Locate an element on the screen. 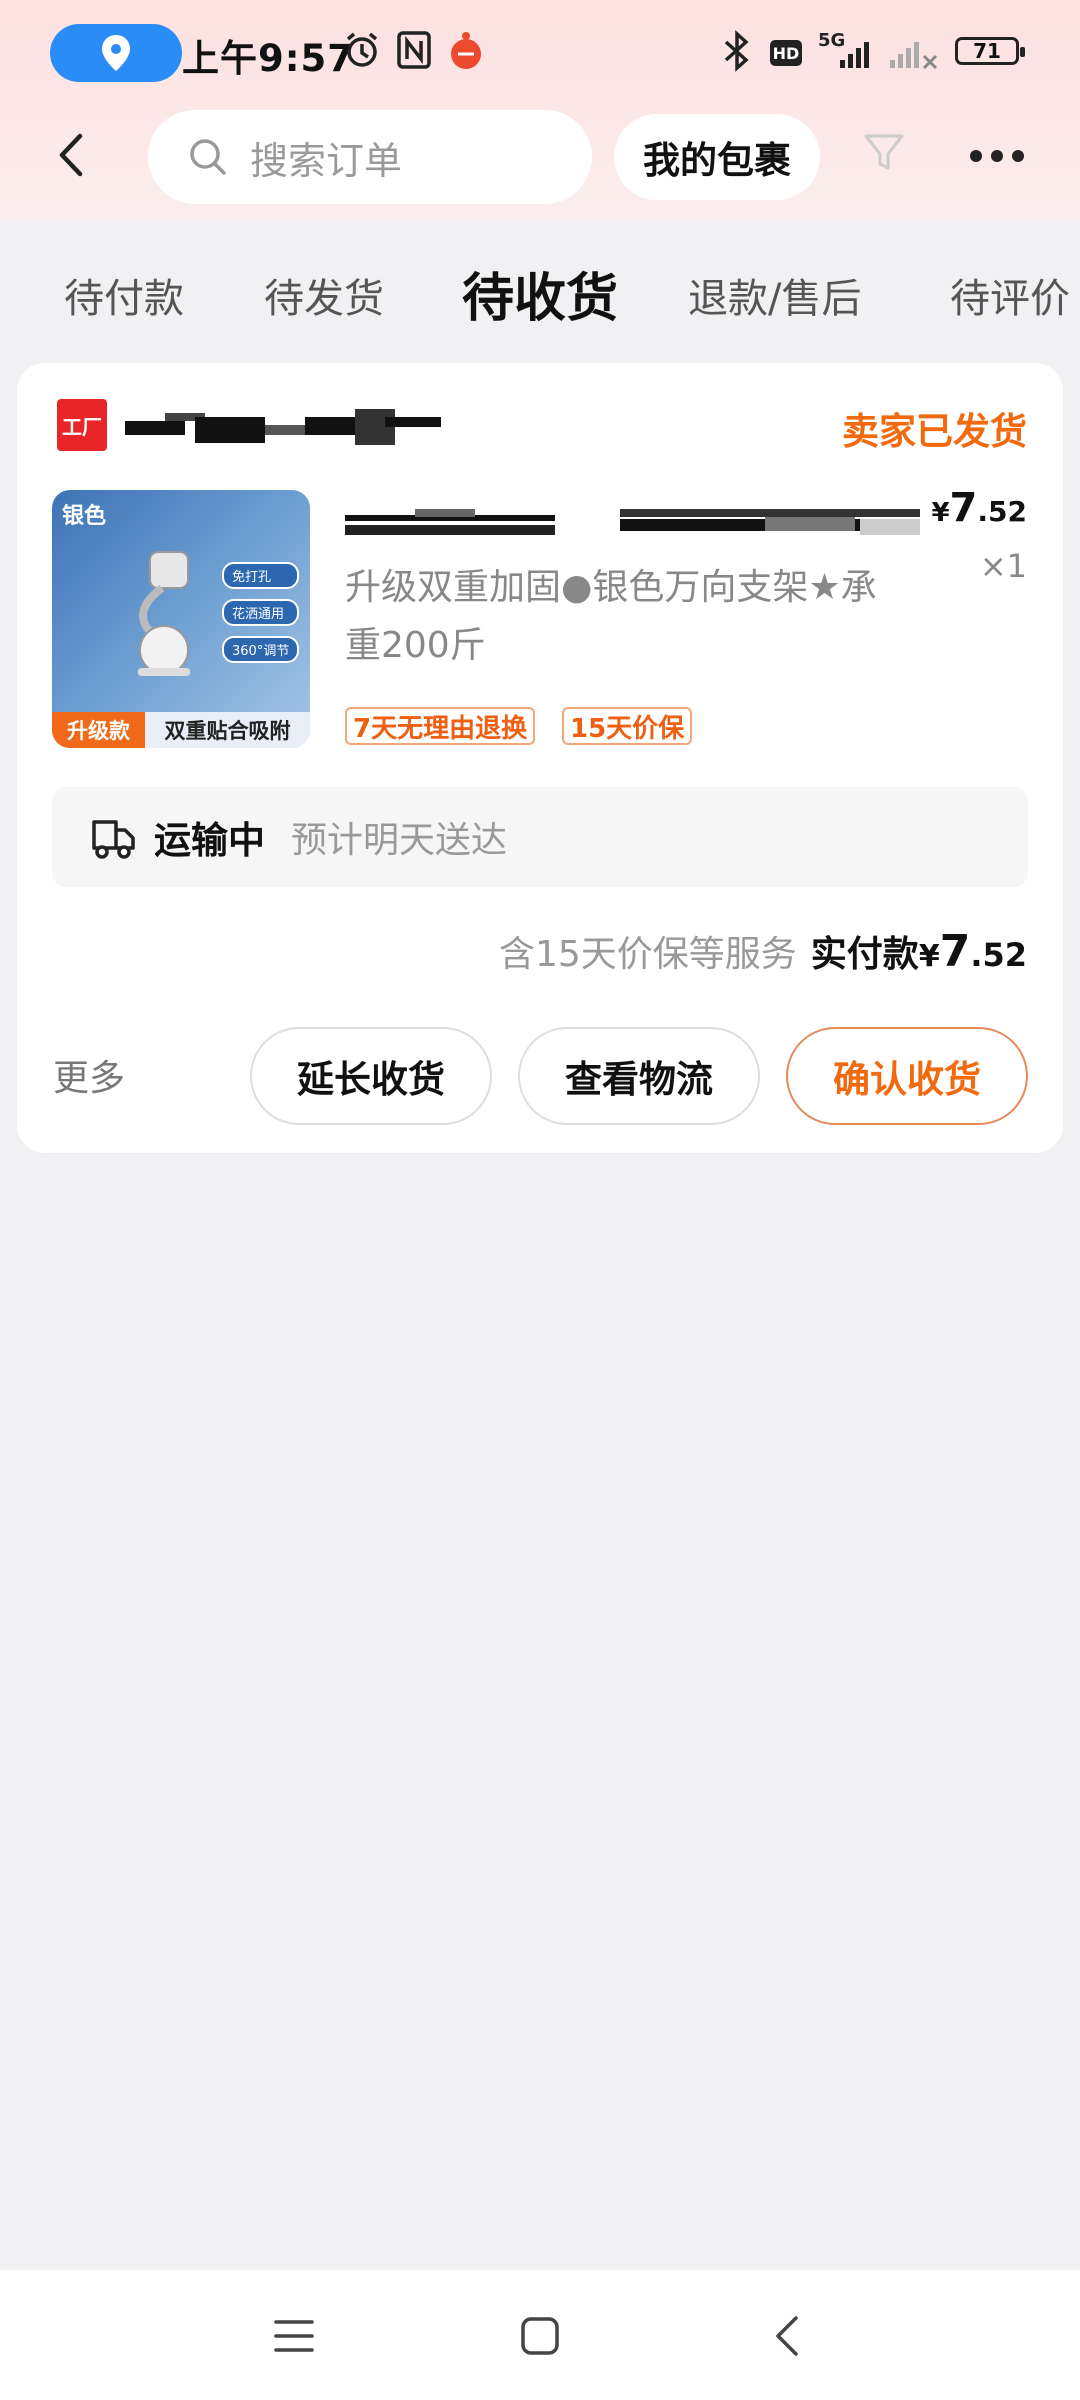  product-image-badge: 升级款 is located at coordinates (98, 730).